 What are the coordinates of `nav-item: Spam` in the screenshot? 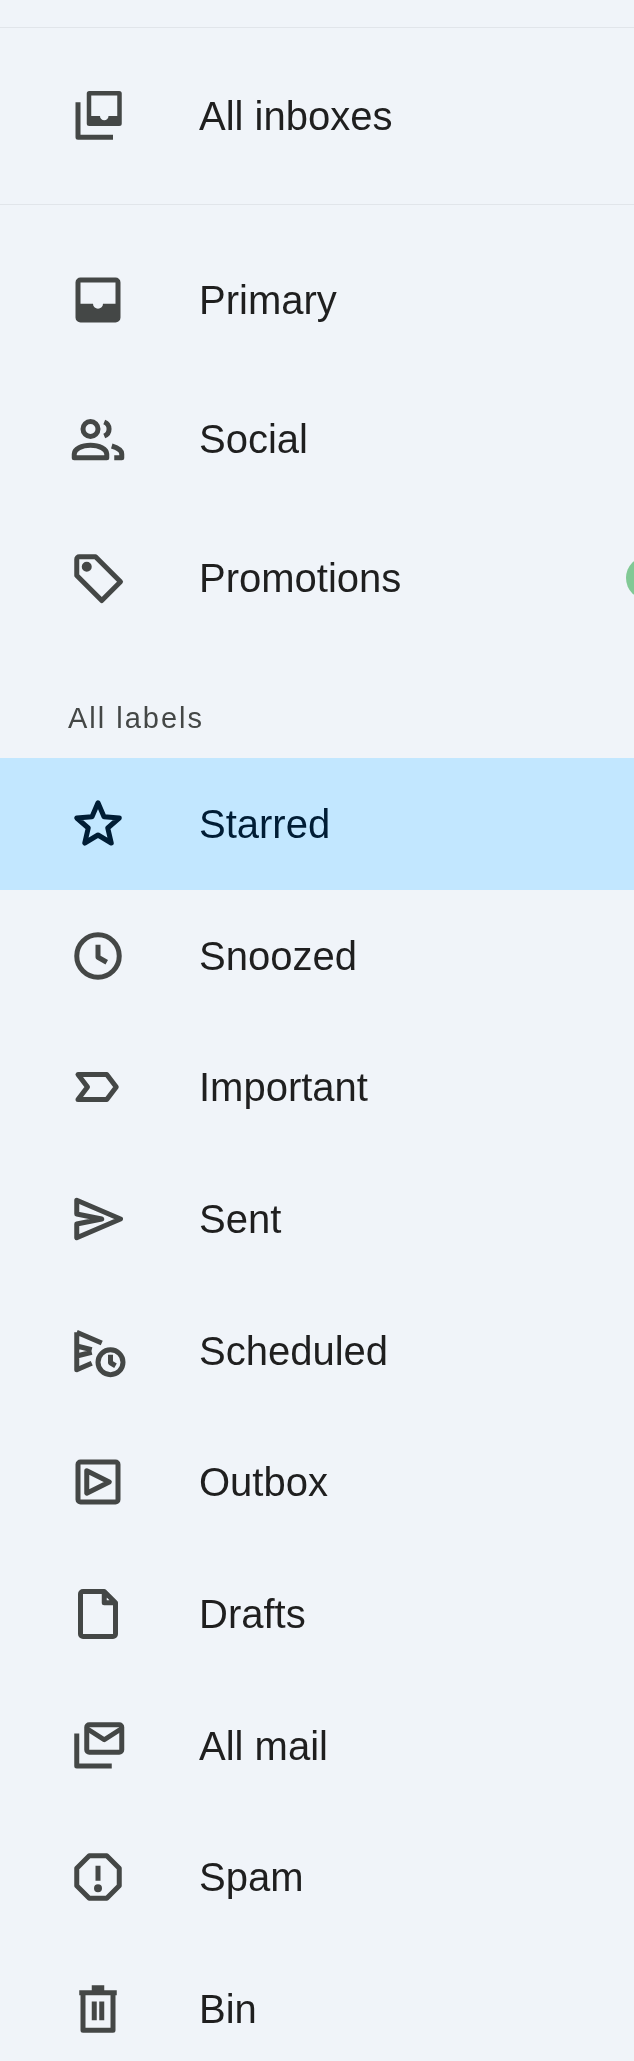 It's located at (317, 1877).